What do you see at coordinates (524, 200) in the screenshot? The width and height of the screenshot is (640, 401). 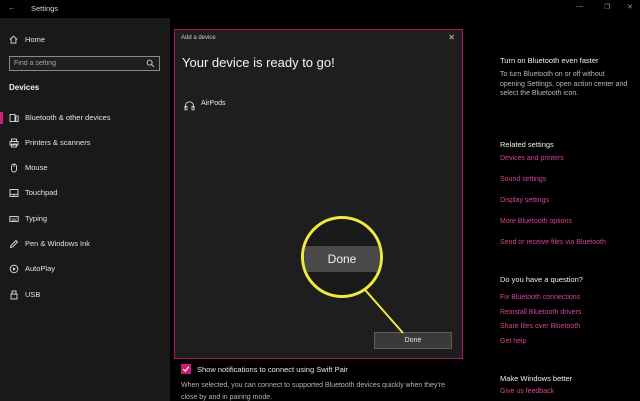 I see `link-display-settings: Display settings` at bounding box center [524, 200].